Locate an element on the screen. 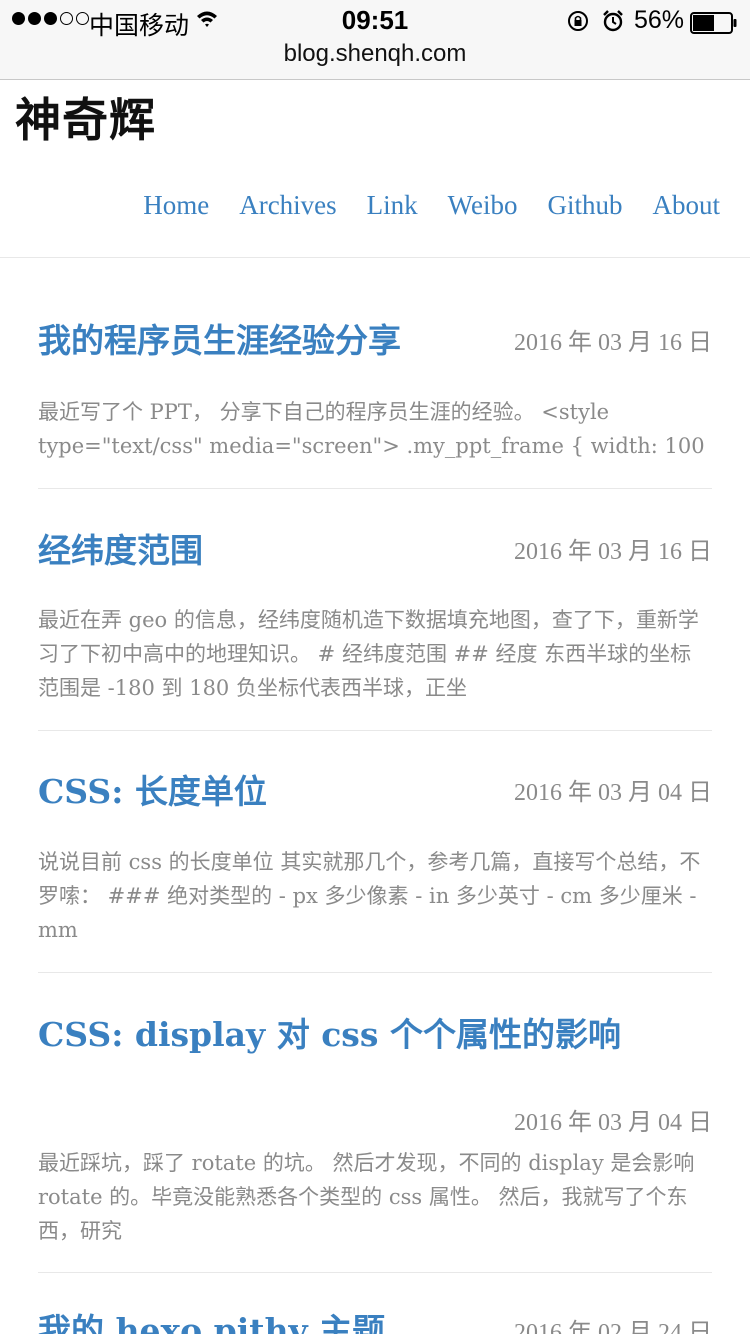  post-title: 我的 hexo pithy 主题 is located at coordinates (211, 1319).